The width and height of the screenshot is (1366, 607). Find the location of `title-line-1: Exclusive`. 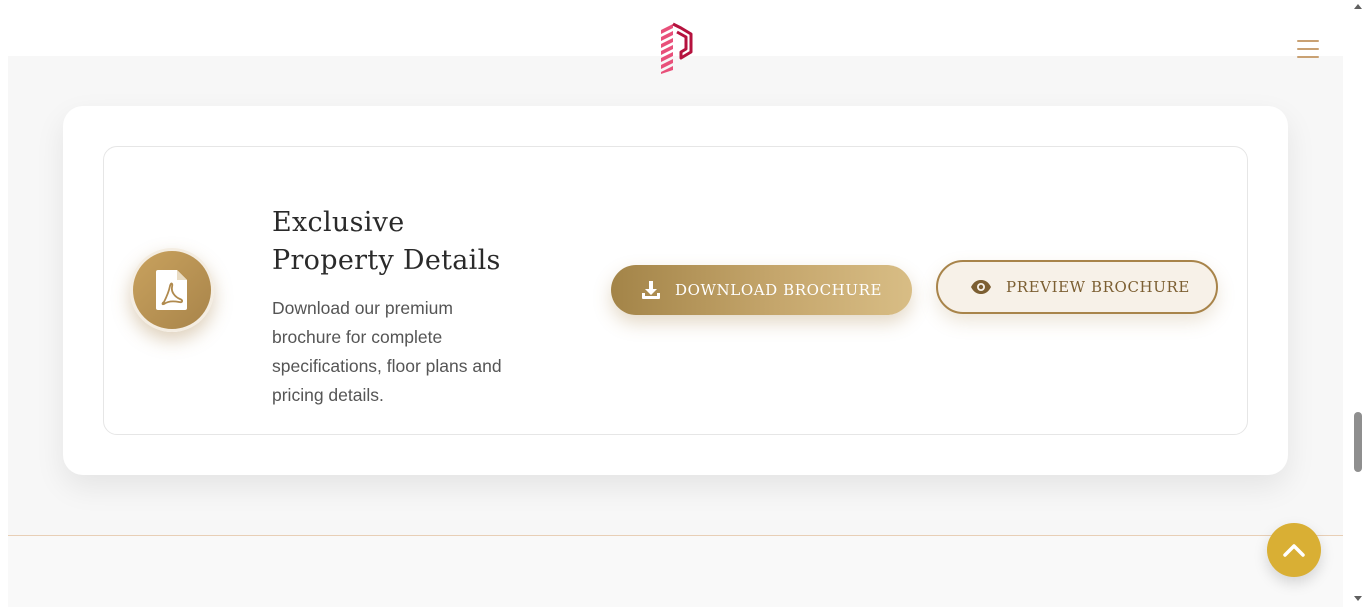

title-line-1: Exclusive is located at coordinates (338, 222).